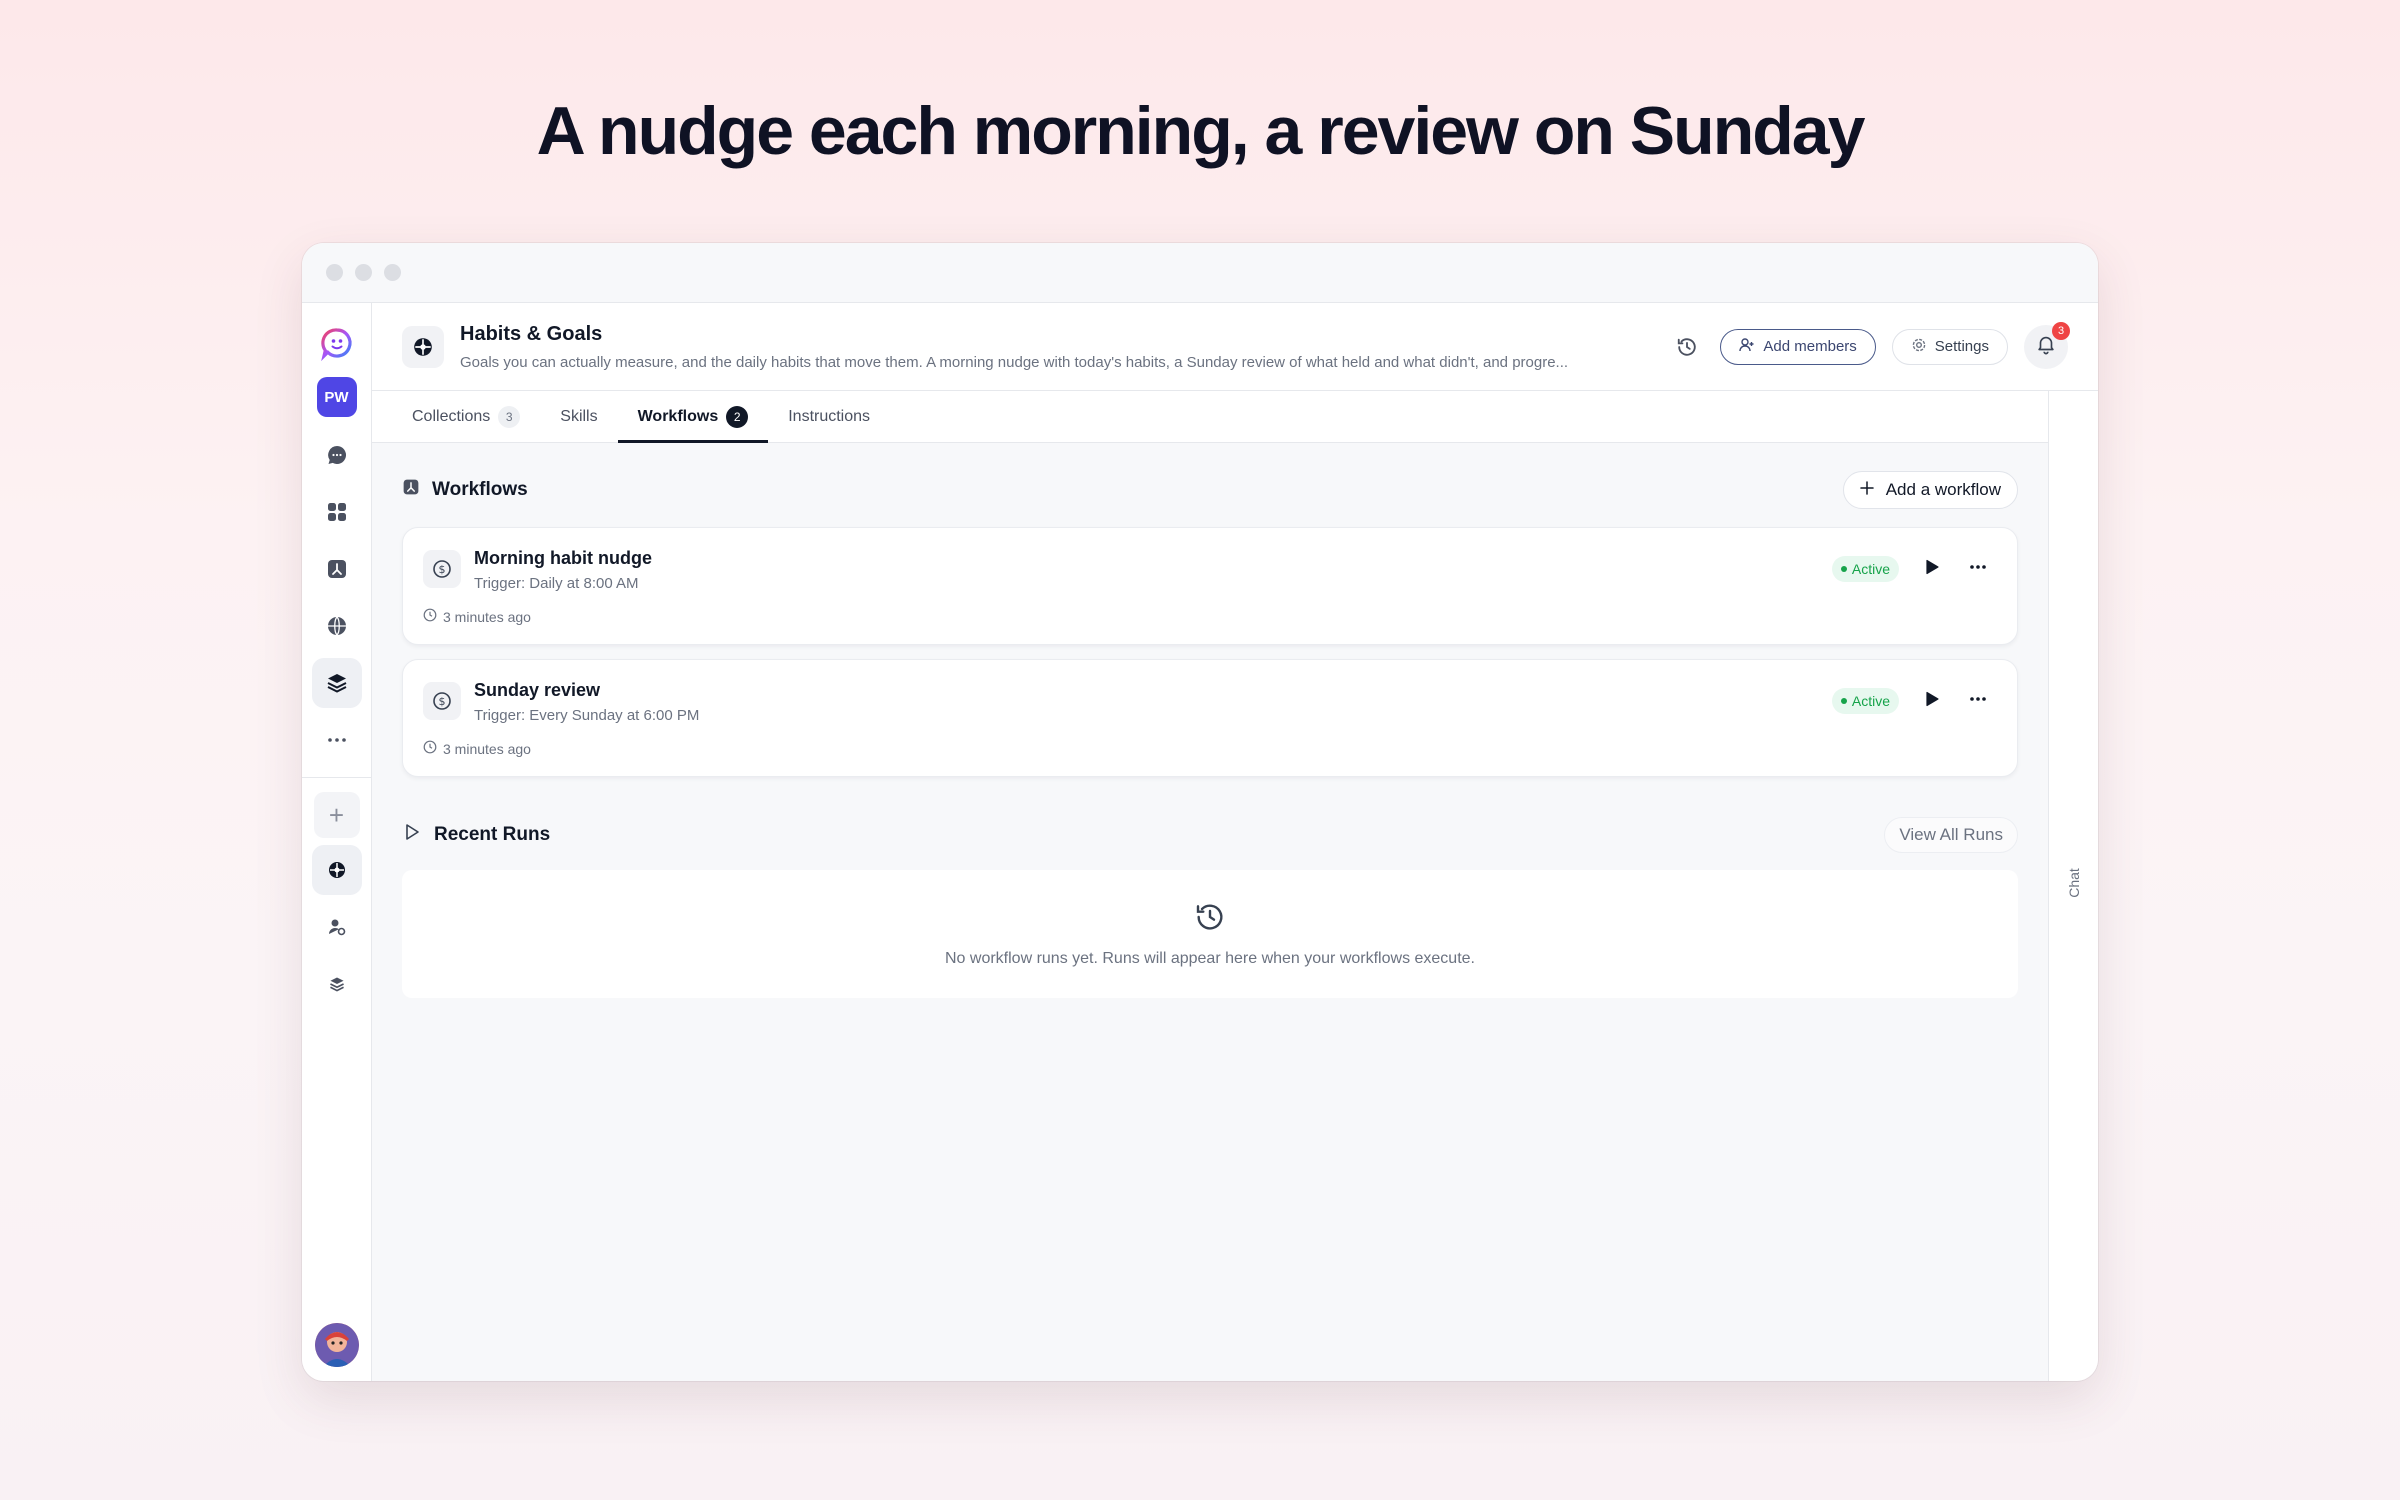 The width and height of the screenshot is (2400, 1500). I want to click on left-rail: PW +, so click(337, 842).